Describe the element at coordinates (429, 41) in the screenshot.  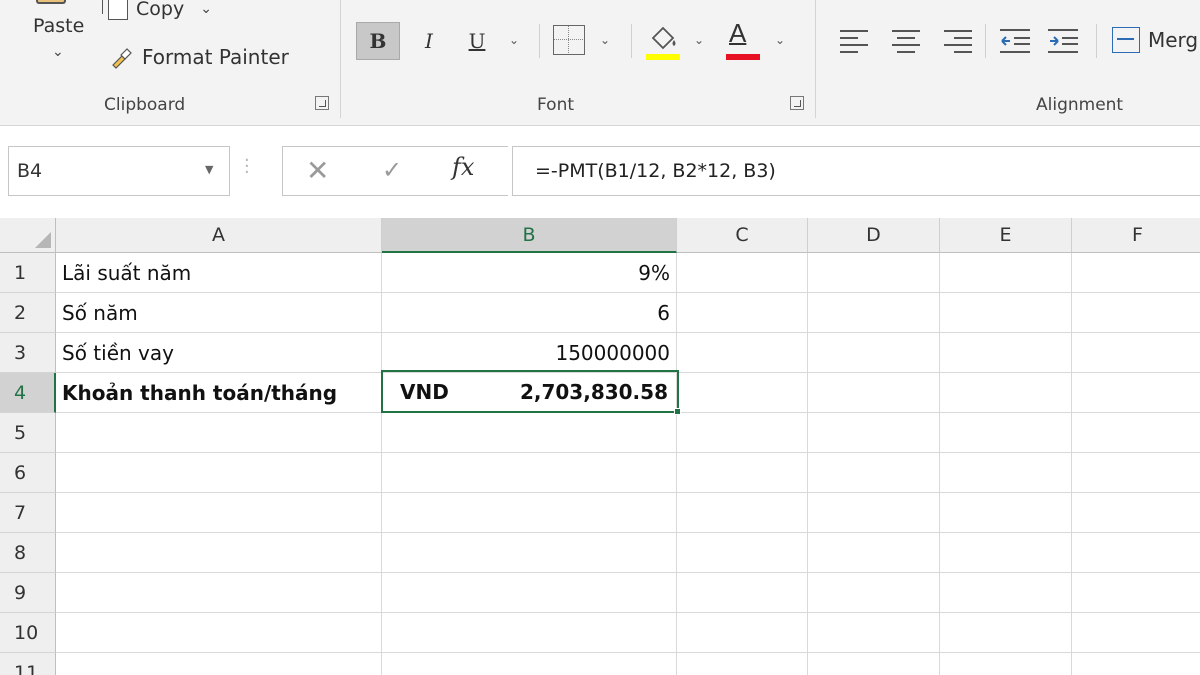
I see `italic-button: I` at that location.